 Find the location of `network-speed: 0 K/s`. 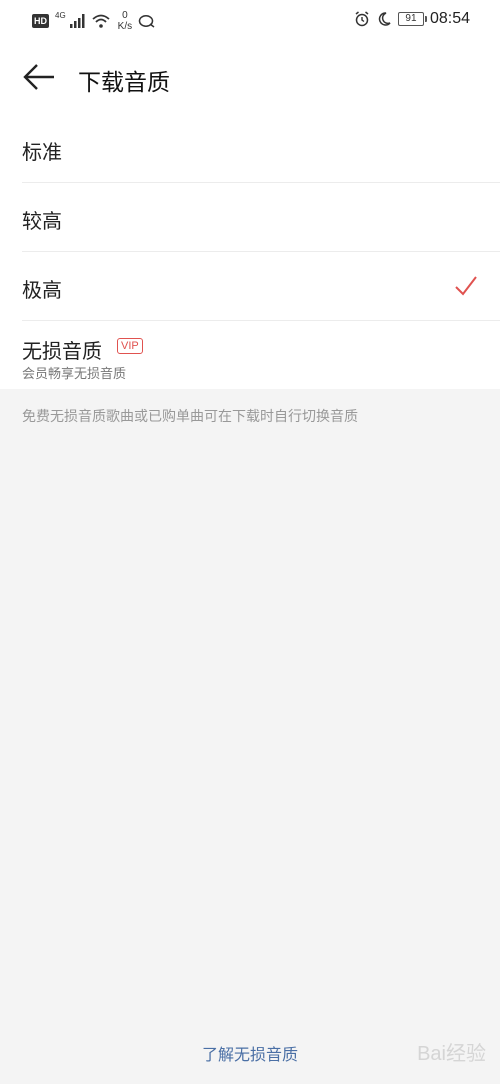

network-speed: 0 K/s is located at coordinates (125, 21).